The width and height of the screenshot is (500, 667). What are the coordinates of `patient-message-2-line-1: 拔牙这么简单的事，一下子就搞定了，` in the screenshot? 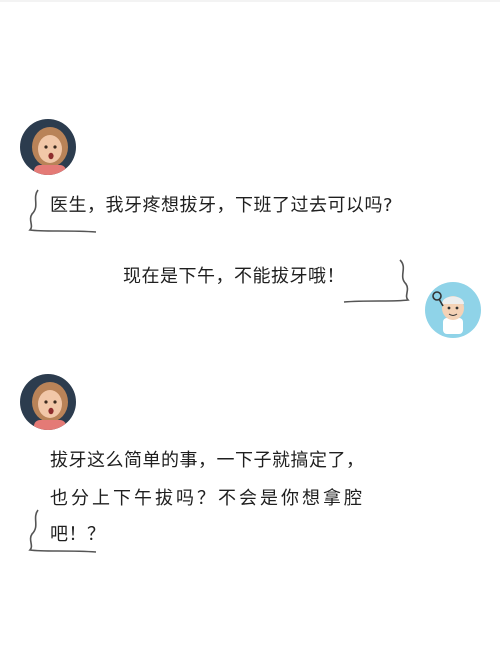 It's located at (207, 460).